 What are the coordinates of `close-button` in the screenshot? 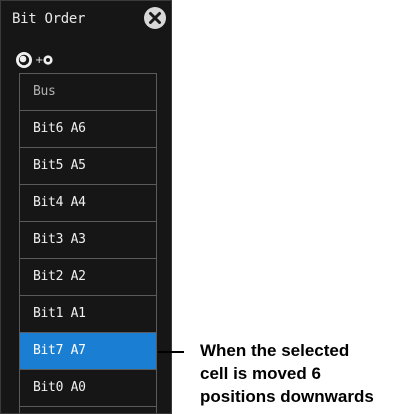 It's located at (155, 18).